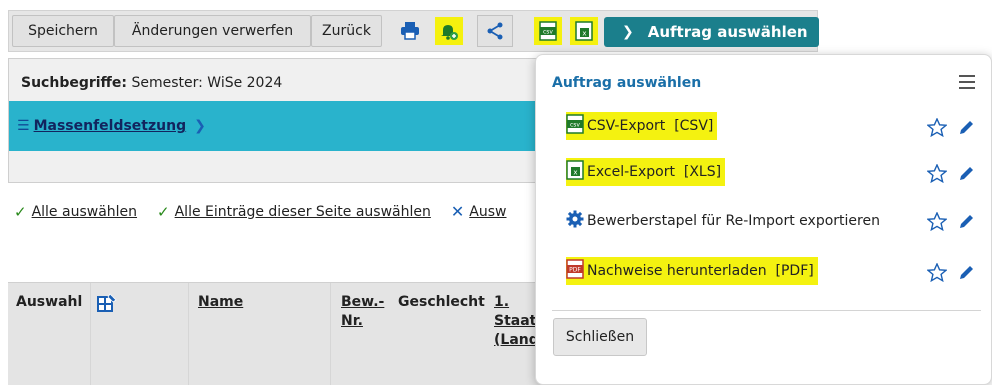  I want to click on column-header-name: Name, so click(220, 302).